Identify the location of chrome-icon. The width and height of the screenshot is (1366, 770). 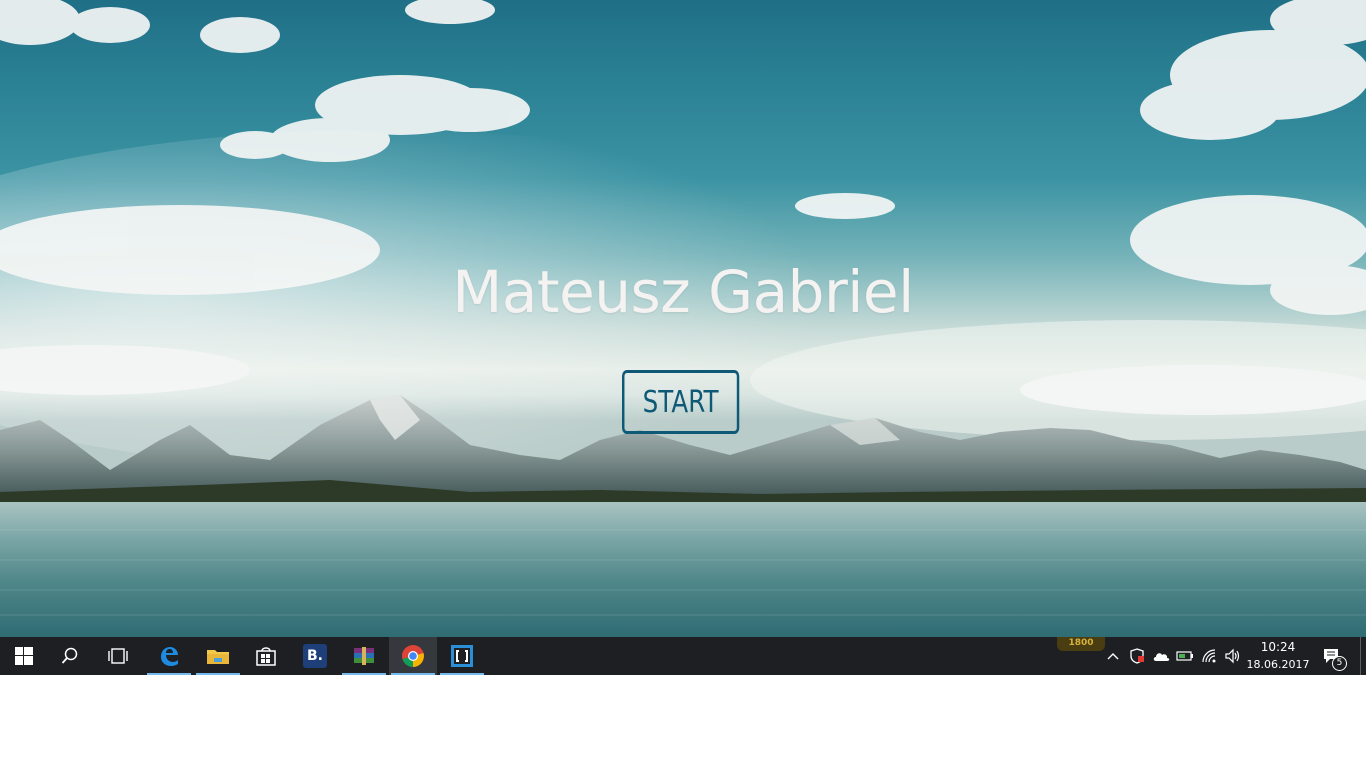
(413, 656).